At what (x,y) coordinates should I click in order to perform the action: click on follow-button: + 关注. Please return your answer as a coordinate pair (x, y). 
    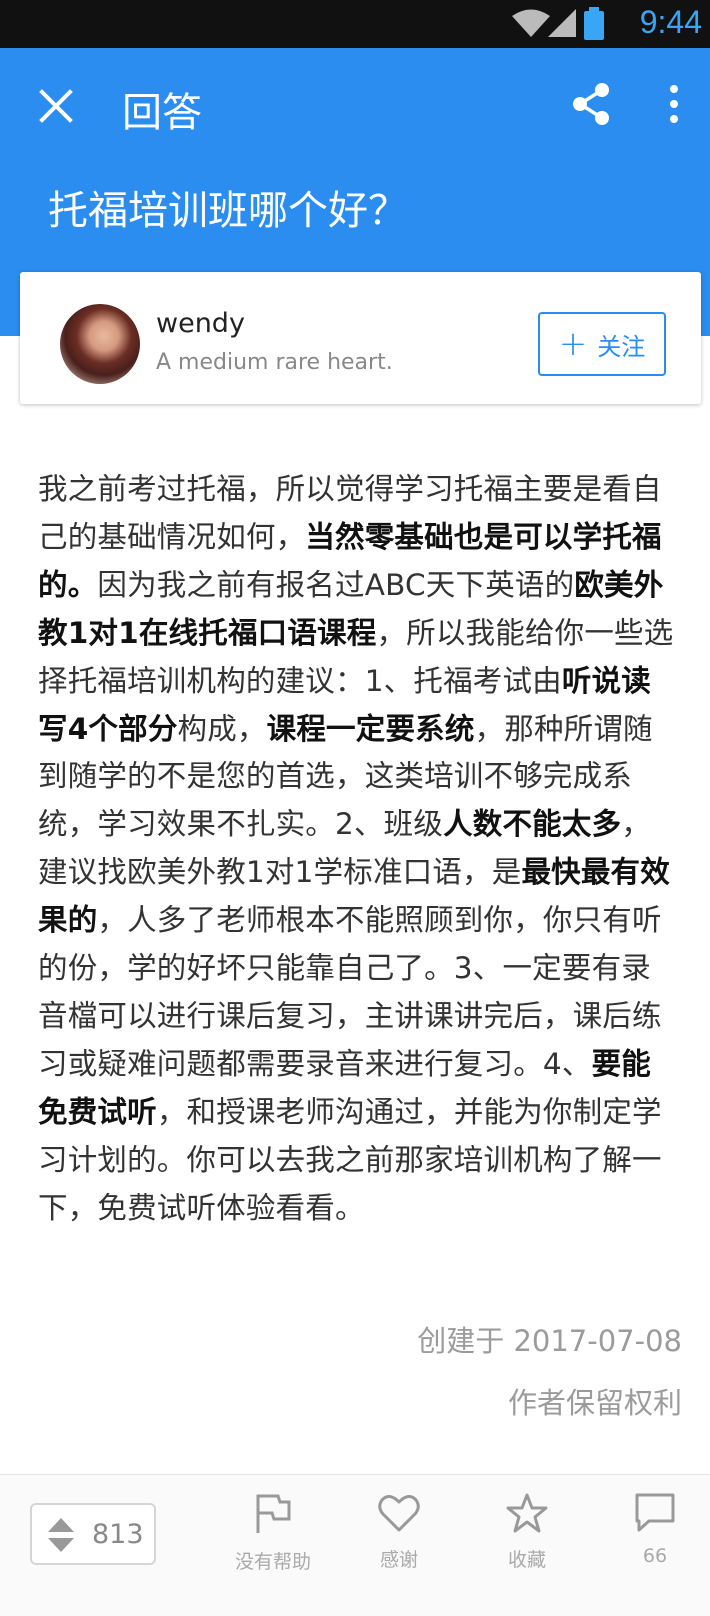
    Looking at the image, I should click on (602, 344).